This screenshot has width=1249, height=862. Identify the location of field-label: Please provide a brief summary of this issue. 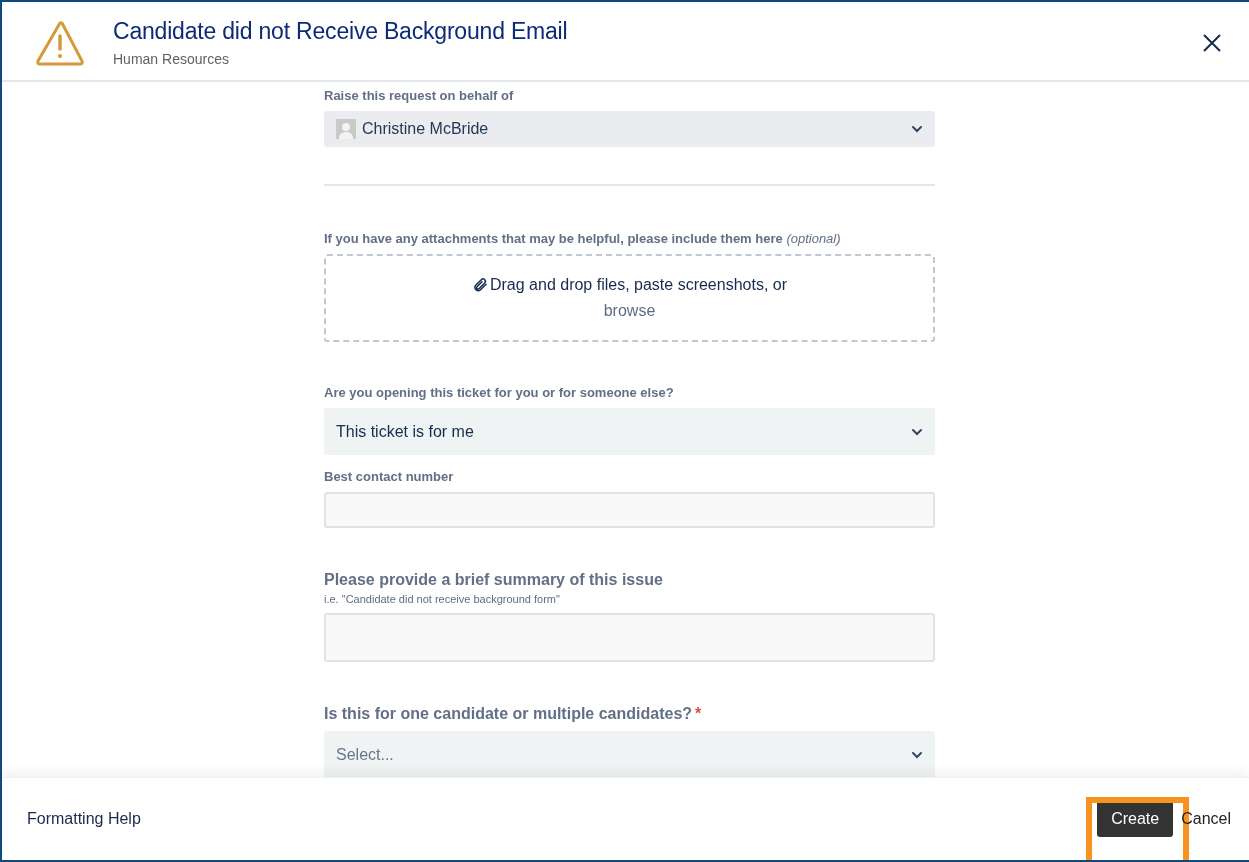
(494, 580).